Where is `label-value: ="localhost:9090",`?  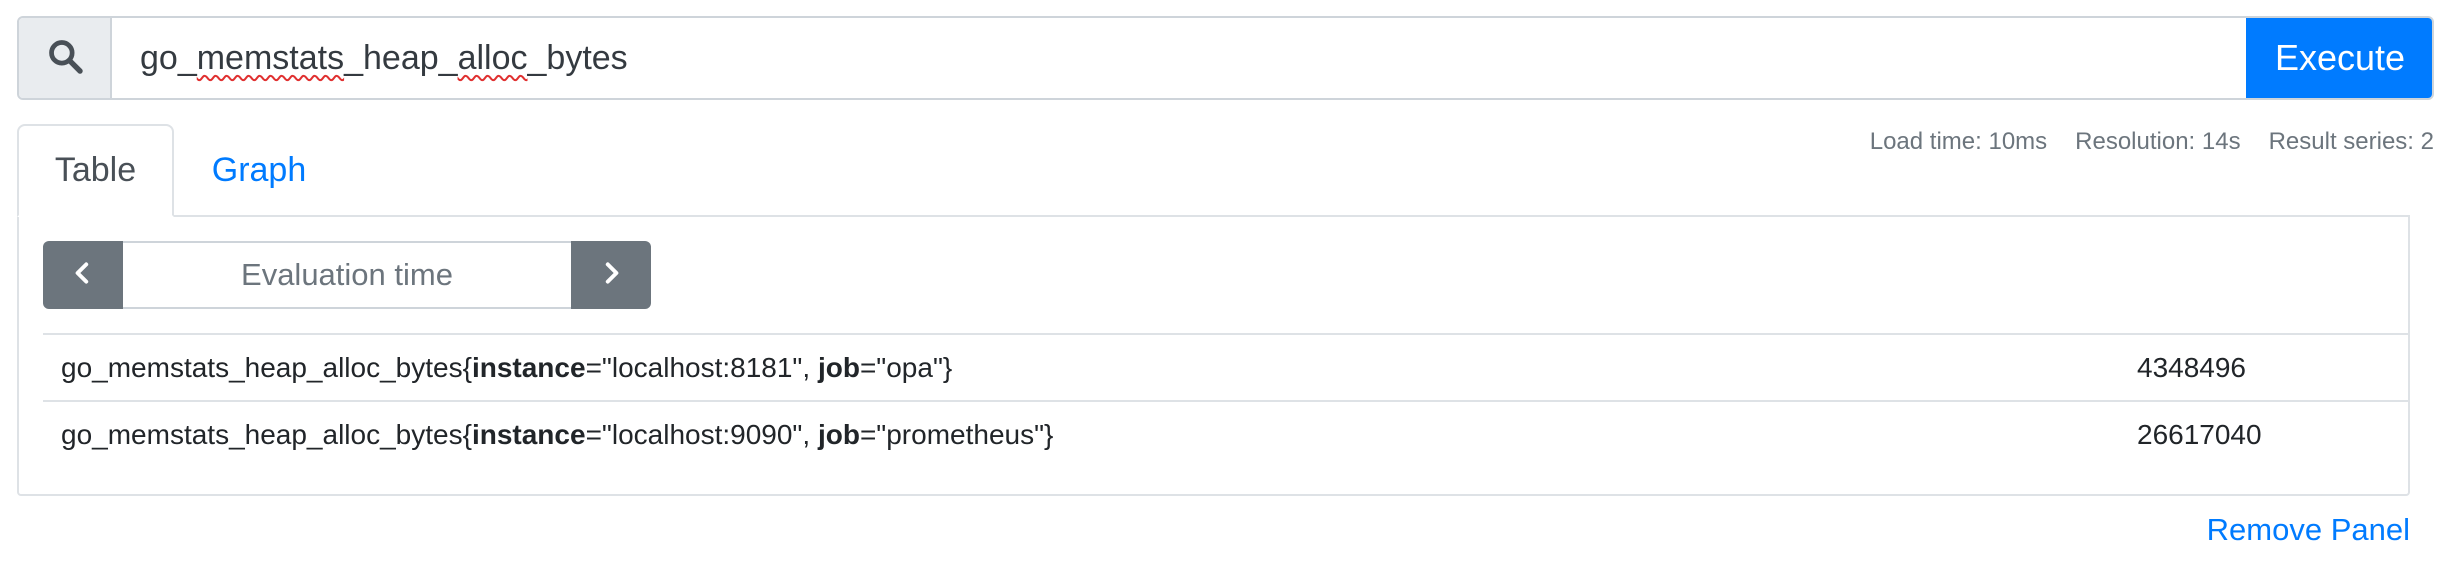 label-value: ="localhost:9090", is located at coordinates (701, 434).